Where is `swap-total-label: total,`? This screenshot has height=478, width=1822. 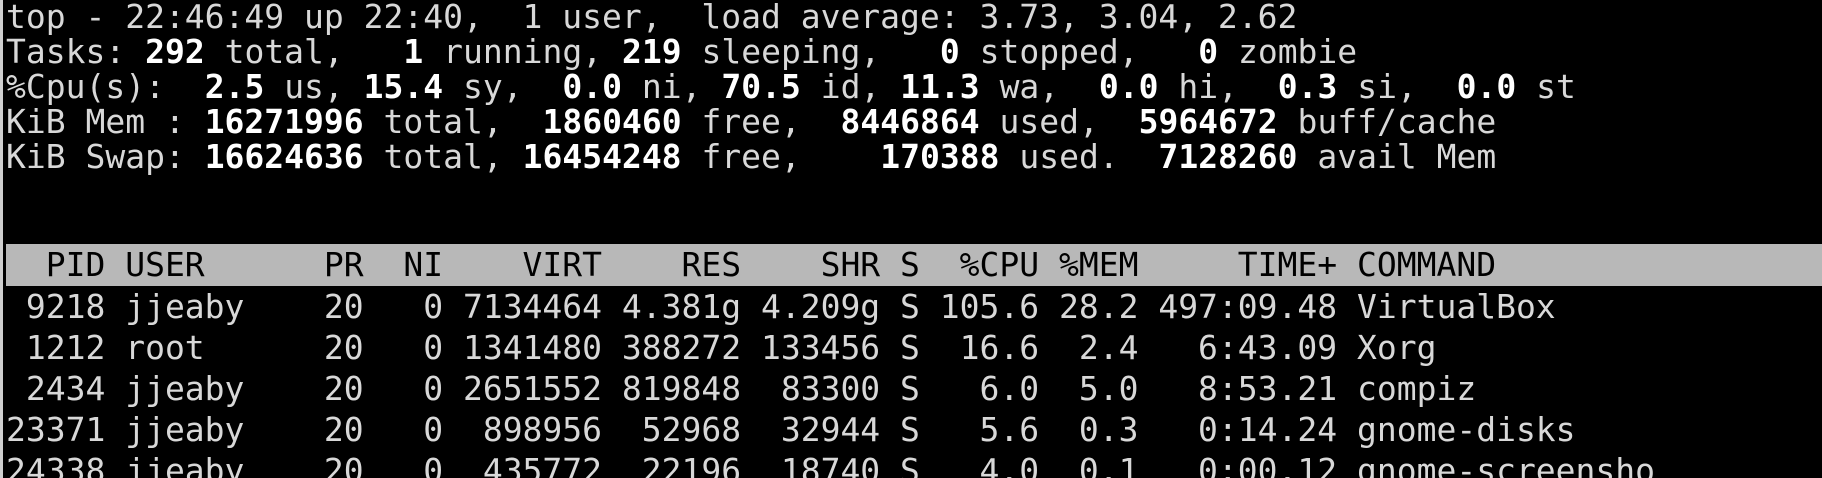 swap-total-label: total, is located at coordinates (443, 156).